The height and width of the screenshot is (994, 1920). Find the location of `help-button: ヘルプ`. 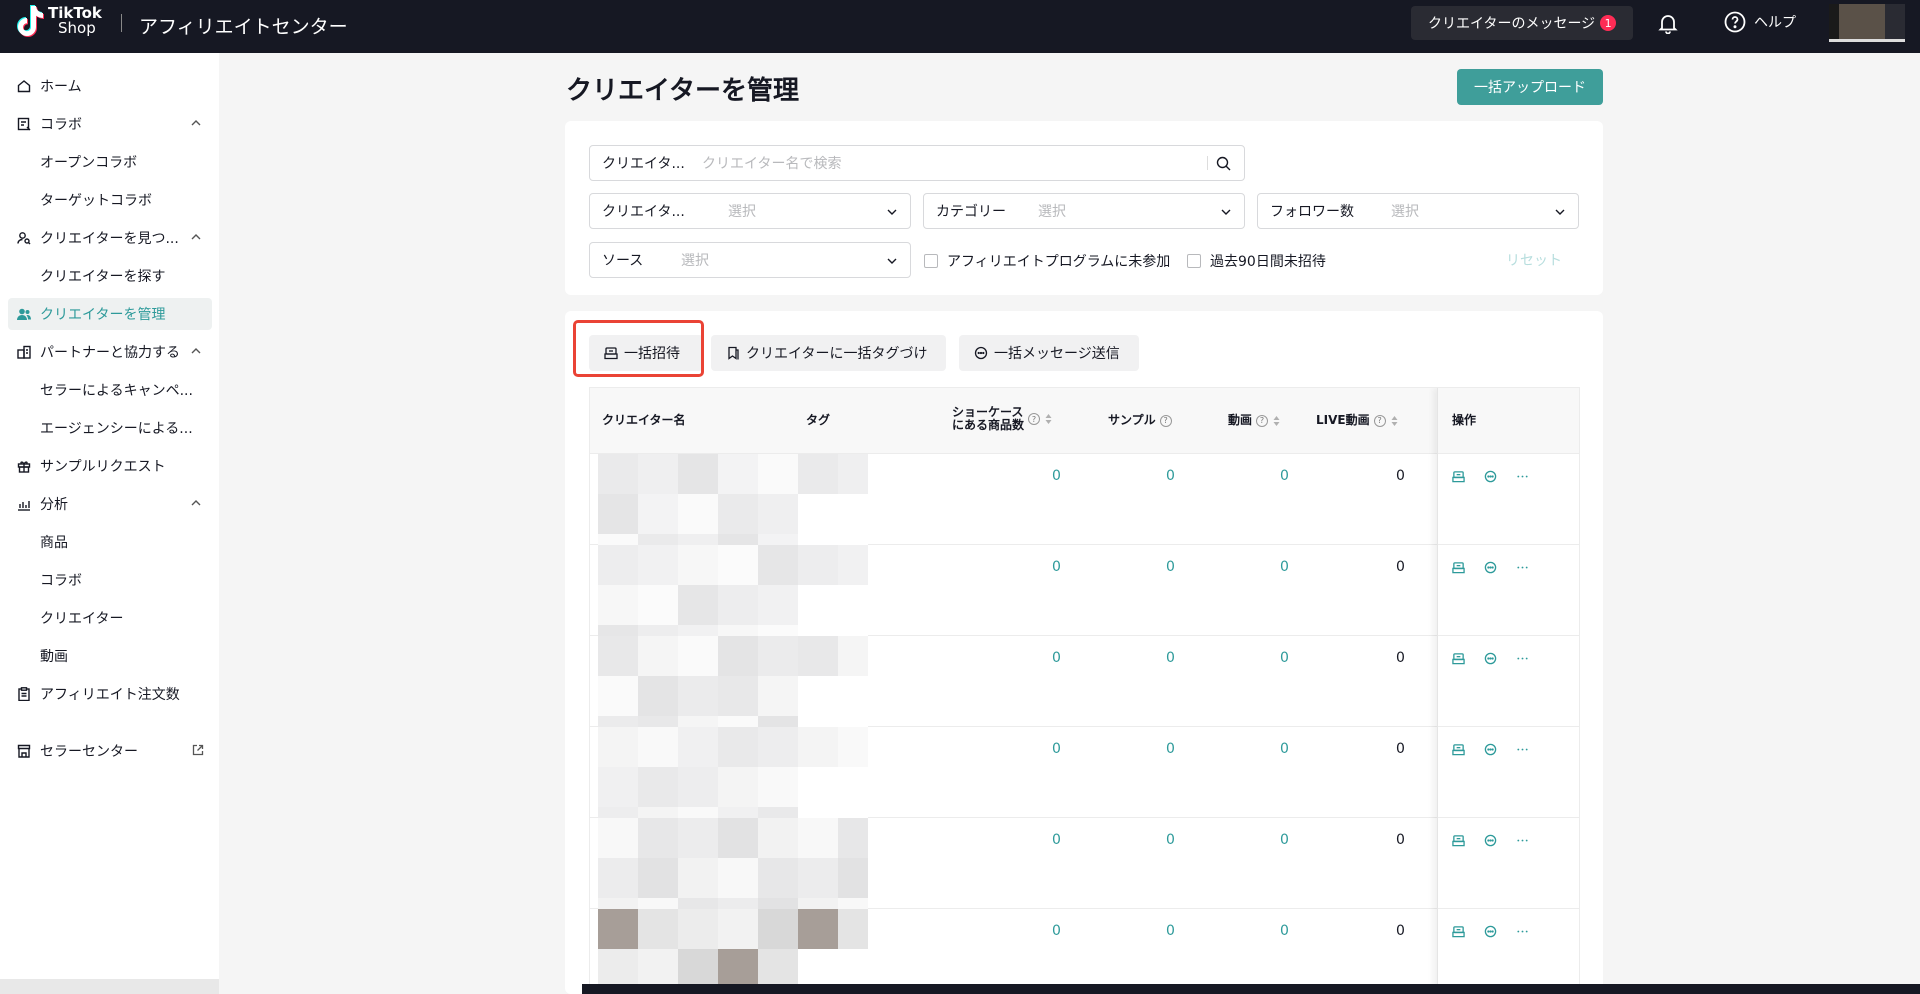

help-button: ヘルプ is located at coordinates (1760, 22).